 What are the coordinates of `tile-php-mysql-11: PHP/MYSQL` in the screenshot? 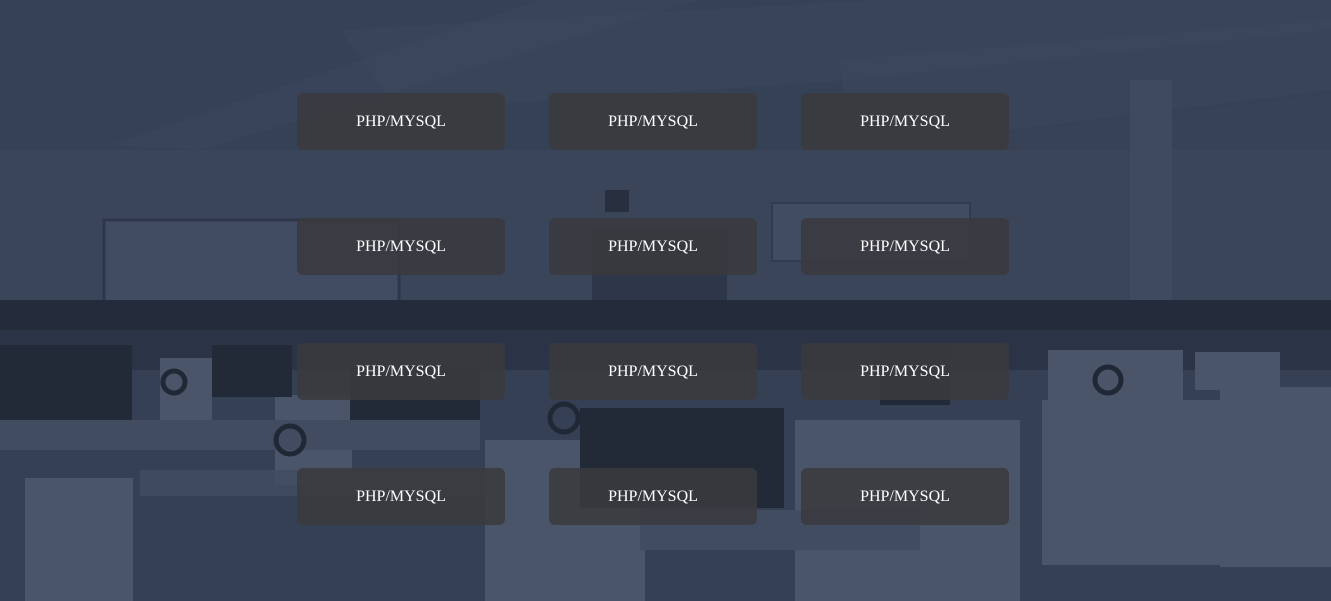 It's located at (653, 496).